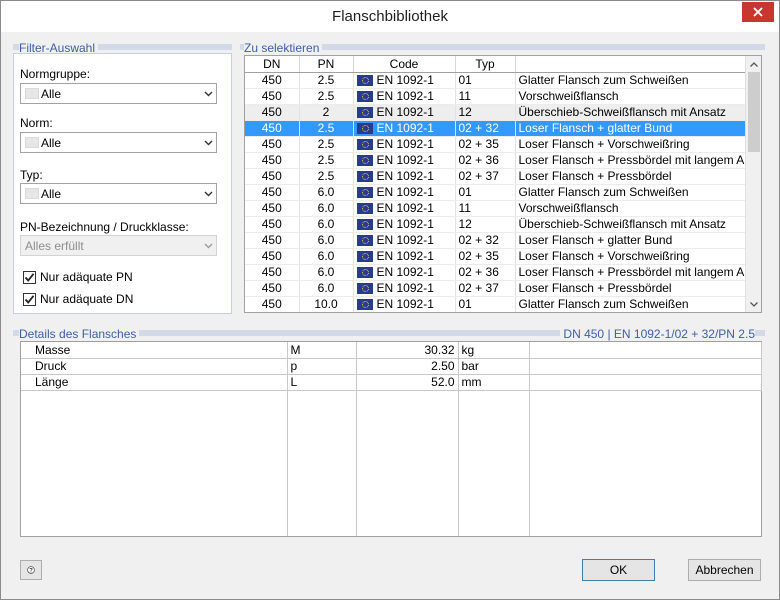  Describe the element at coordinates (118, 142) in the screenshot. I see `norm-select: Alle` at that location.